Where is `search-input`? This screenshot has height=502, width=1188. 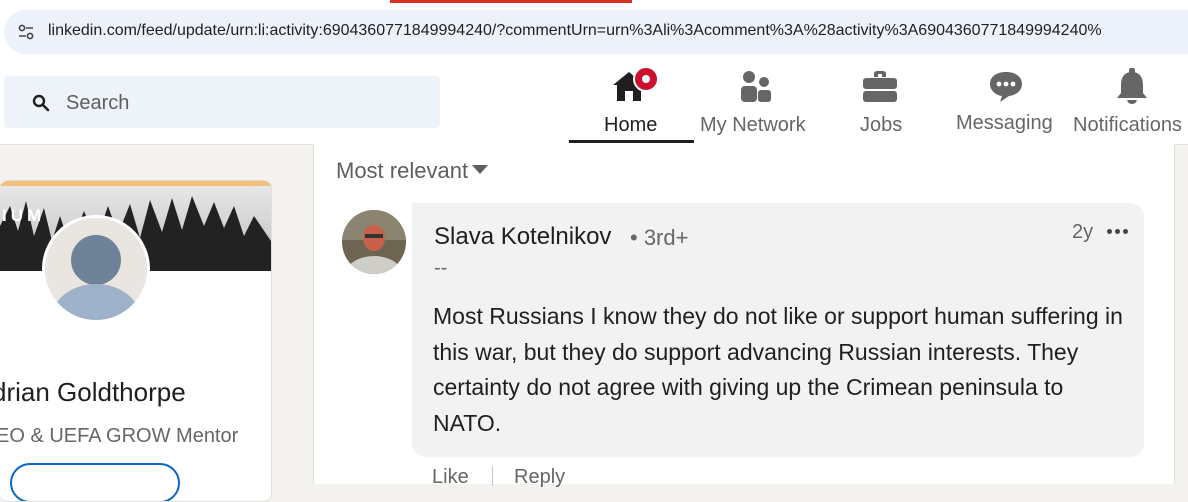
search-input is located at coordinates (246, 103).